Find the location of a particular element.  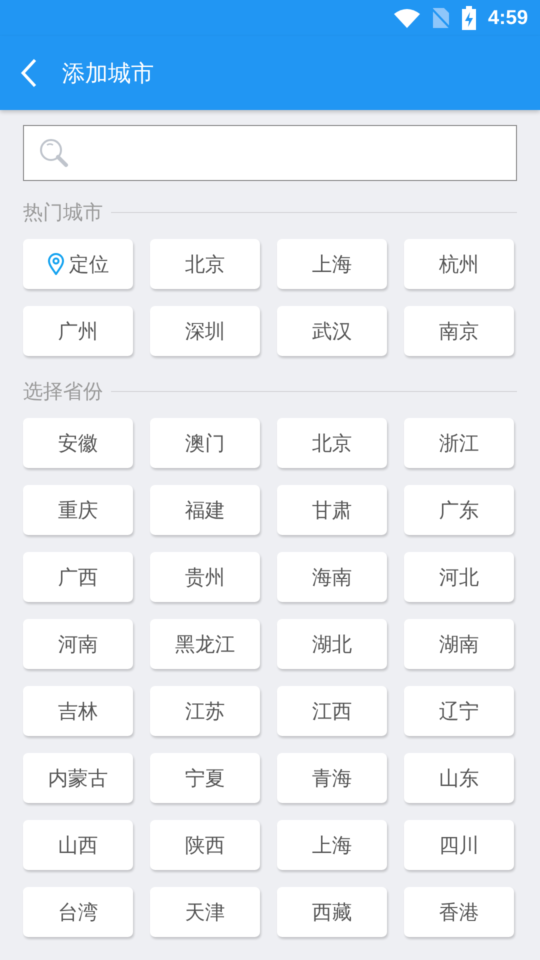

province-button: 吉林 is located at coordinates (78, 711).